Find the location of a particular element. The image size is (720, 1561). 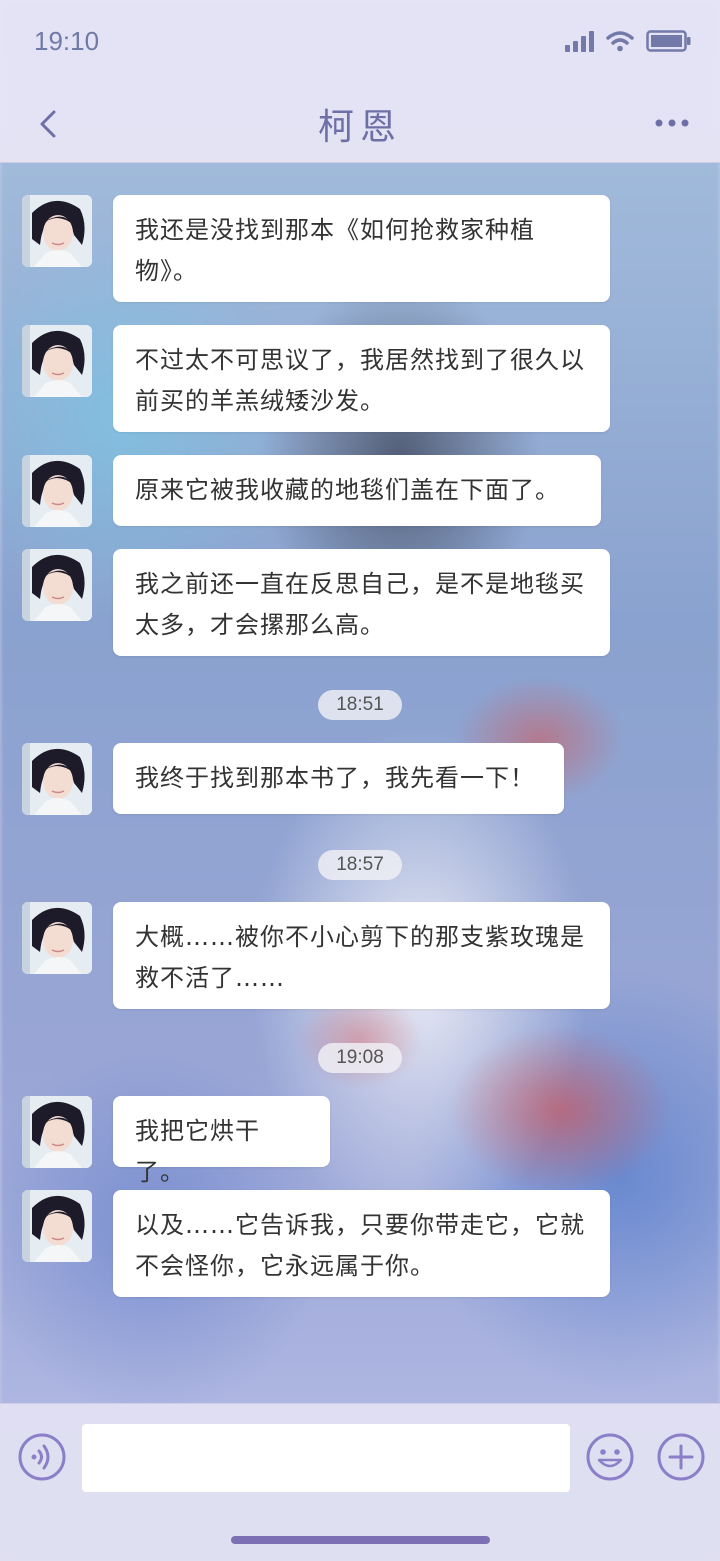

signal-icon is located at coordinates (579, 41).